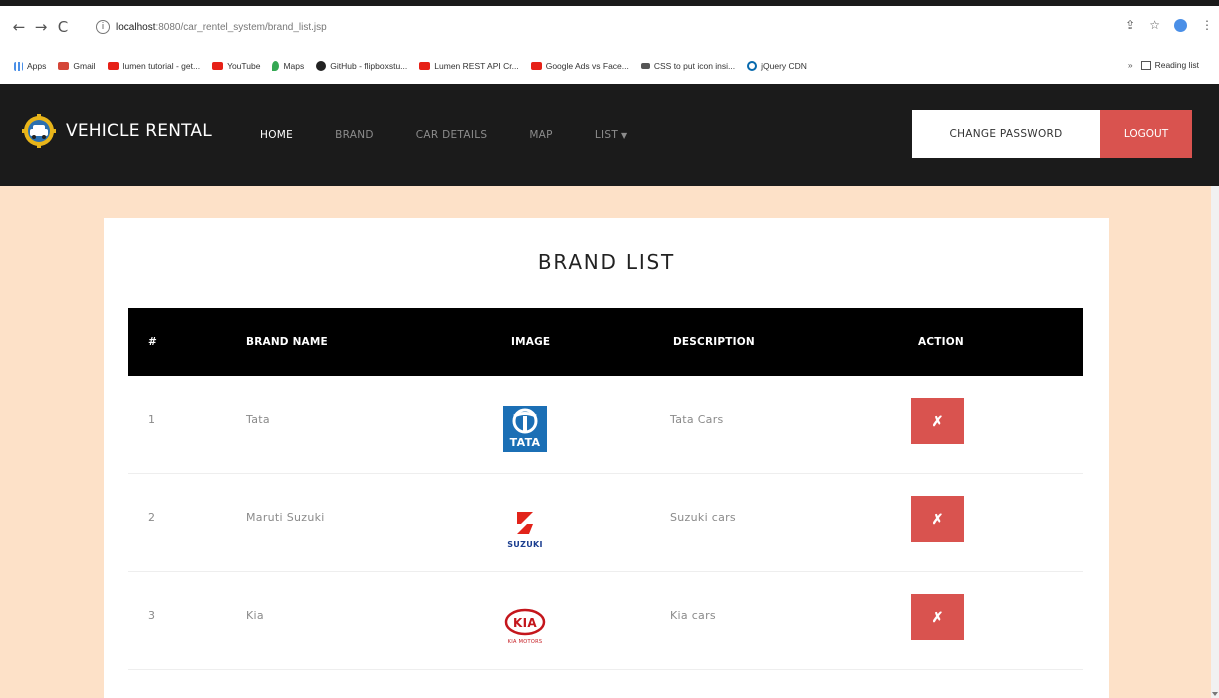  Describe the element at coordinates (255, 615) in the screenshot. I see `brand-name-cell: Kia` at that location.